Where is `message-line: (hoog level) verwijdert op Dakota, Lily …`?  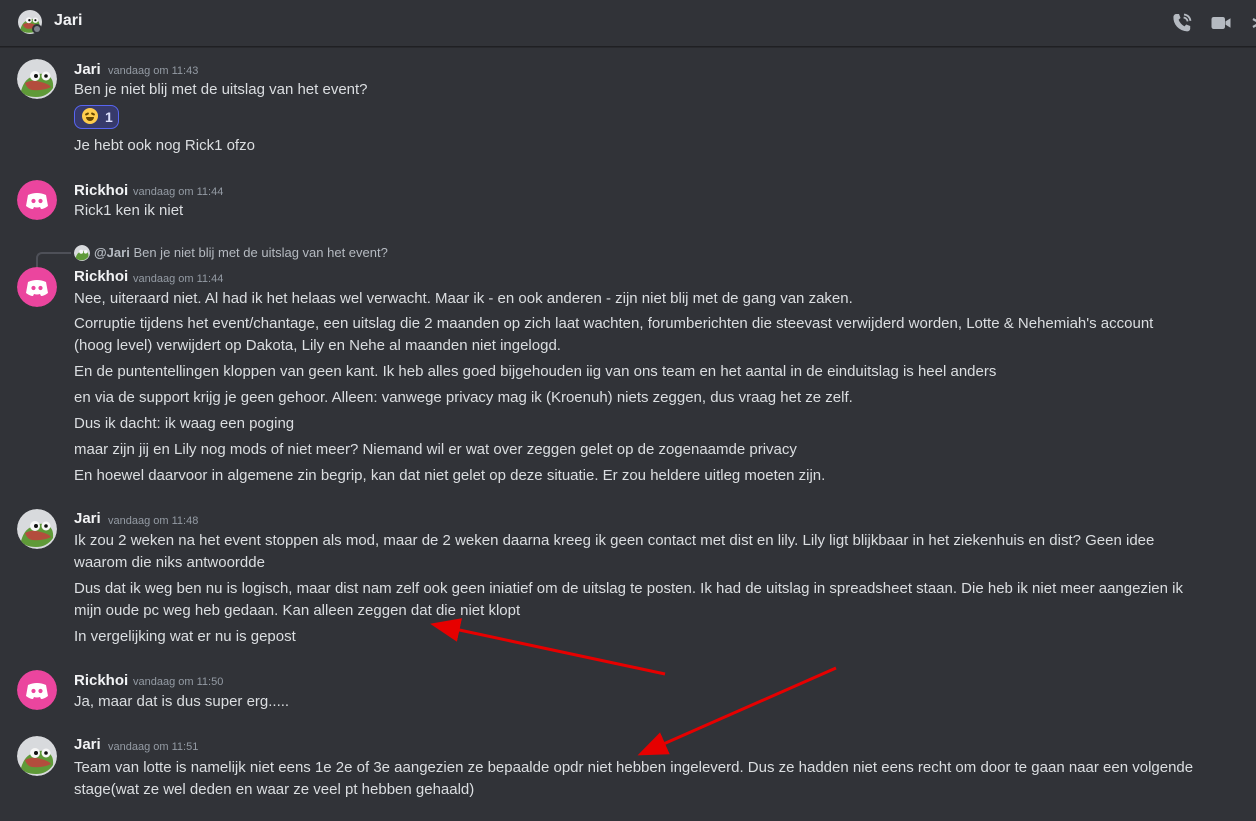
message-line: (hoog level) verwijdert op Dakota, Lily … is located at coordinates (317, 345).